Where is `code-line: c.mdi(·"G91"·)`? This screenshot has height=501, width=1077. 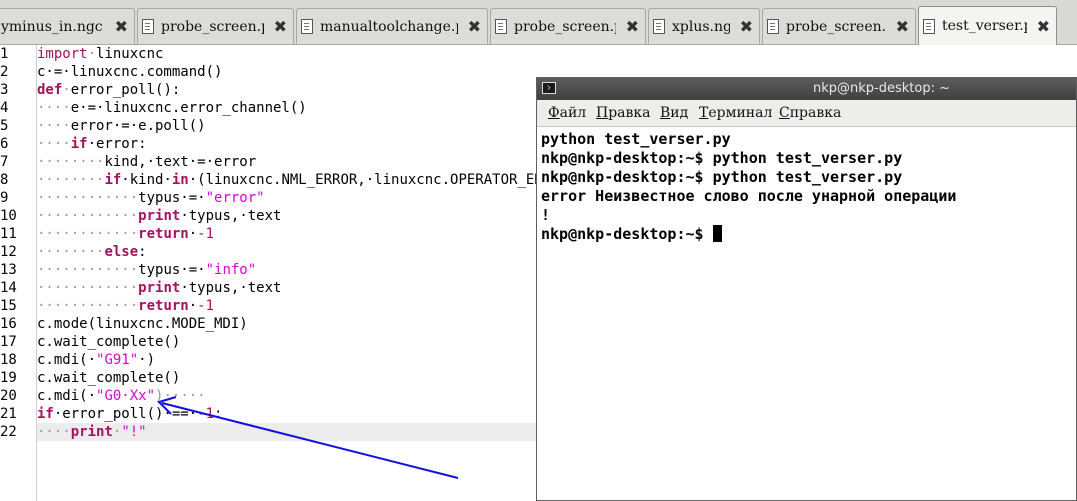
code-line: c.mdi(·"G91"·) is located at coordinates (96, 360).